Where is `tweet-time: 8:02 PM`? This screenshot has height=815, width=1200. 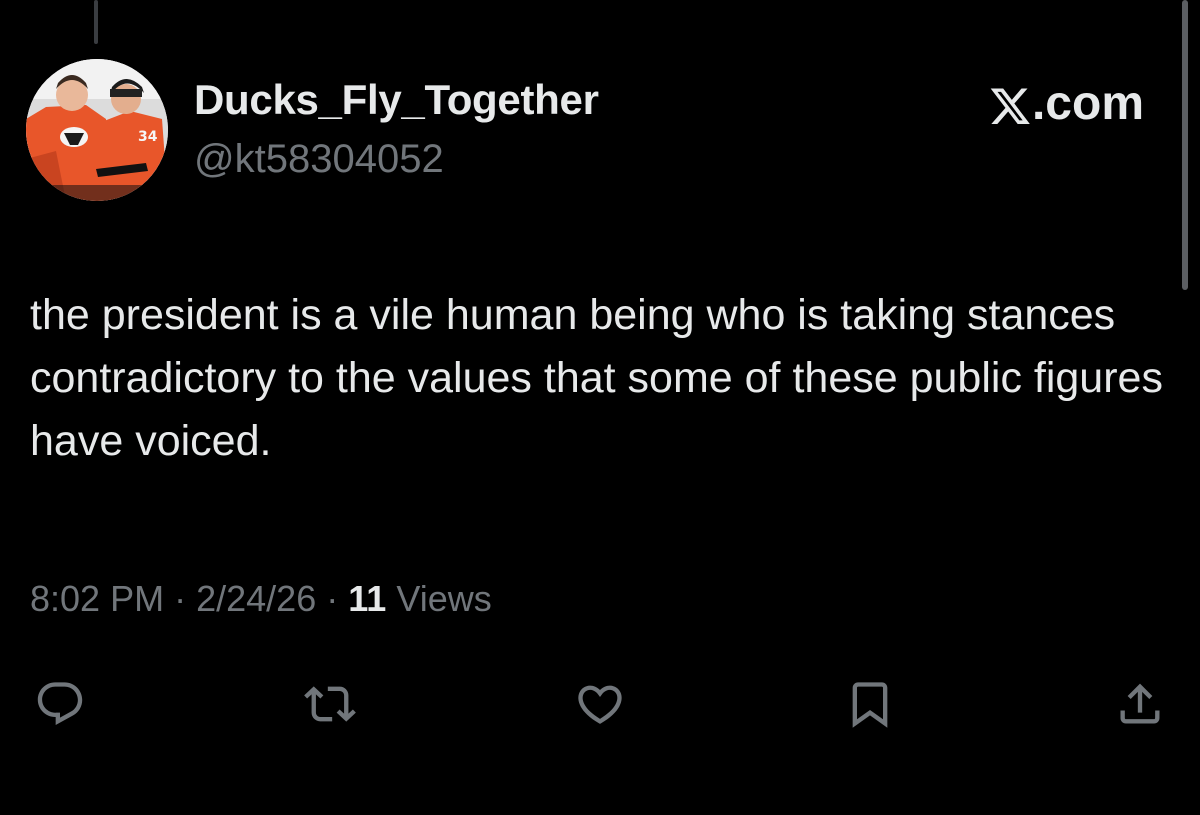 tweet-time: 8:02 PM is located at coordinates (97, 598).